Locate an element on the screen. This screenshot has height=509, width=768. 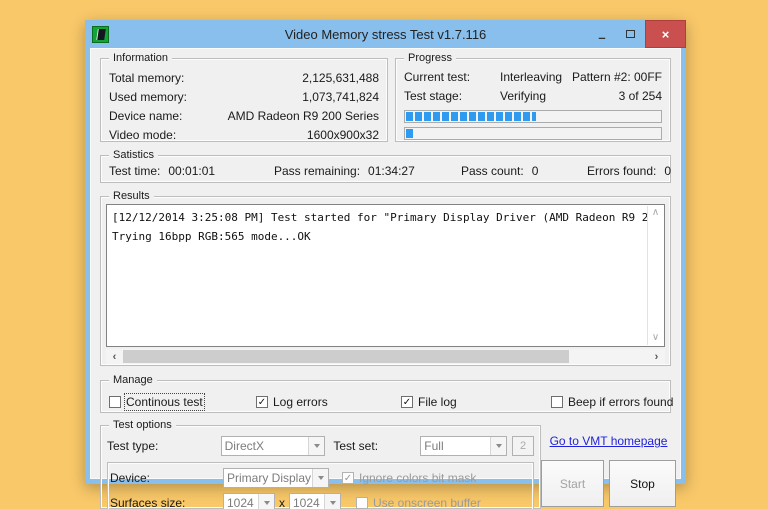
progress-label: Current test: is located at coordinates (437, 77).